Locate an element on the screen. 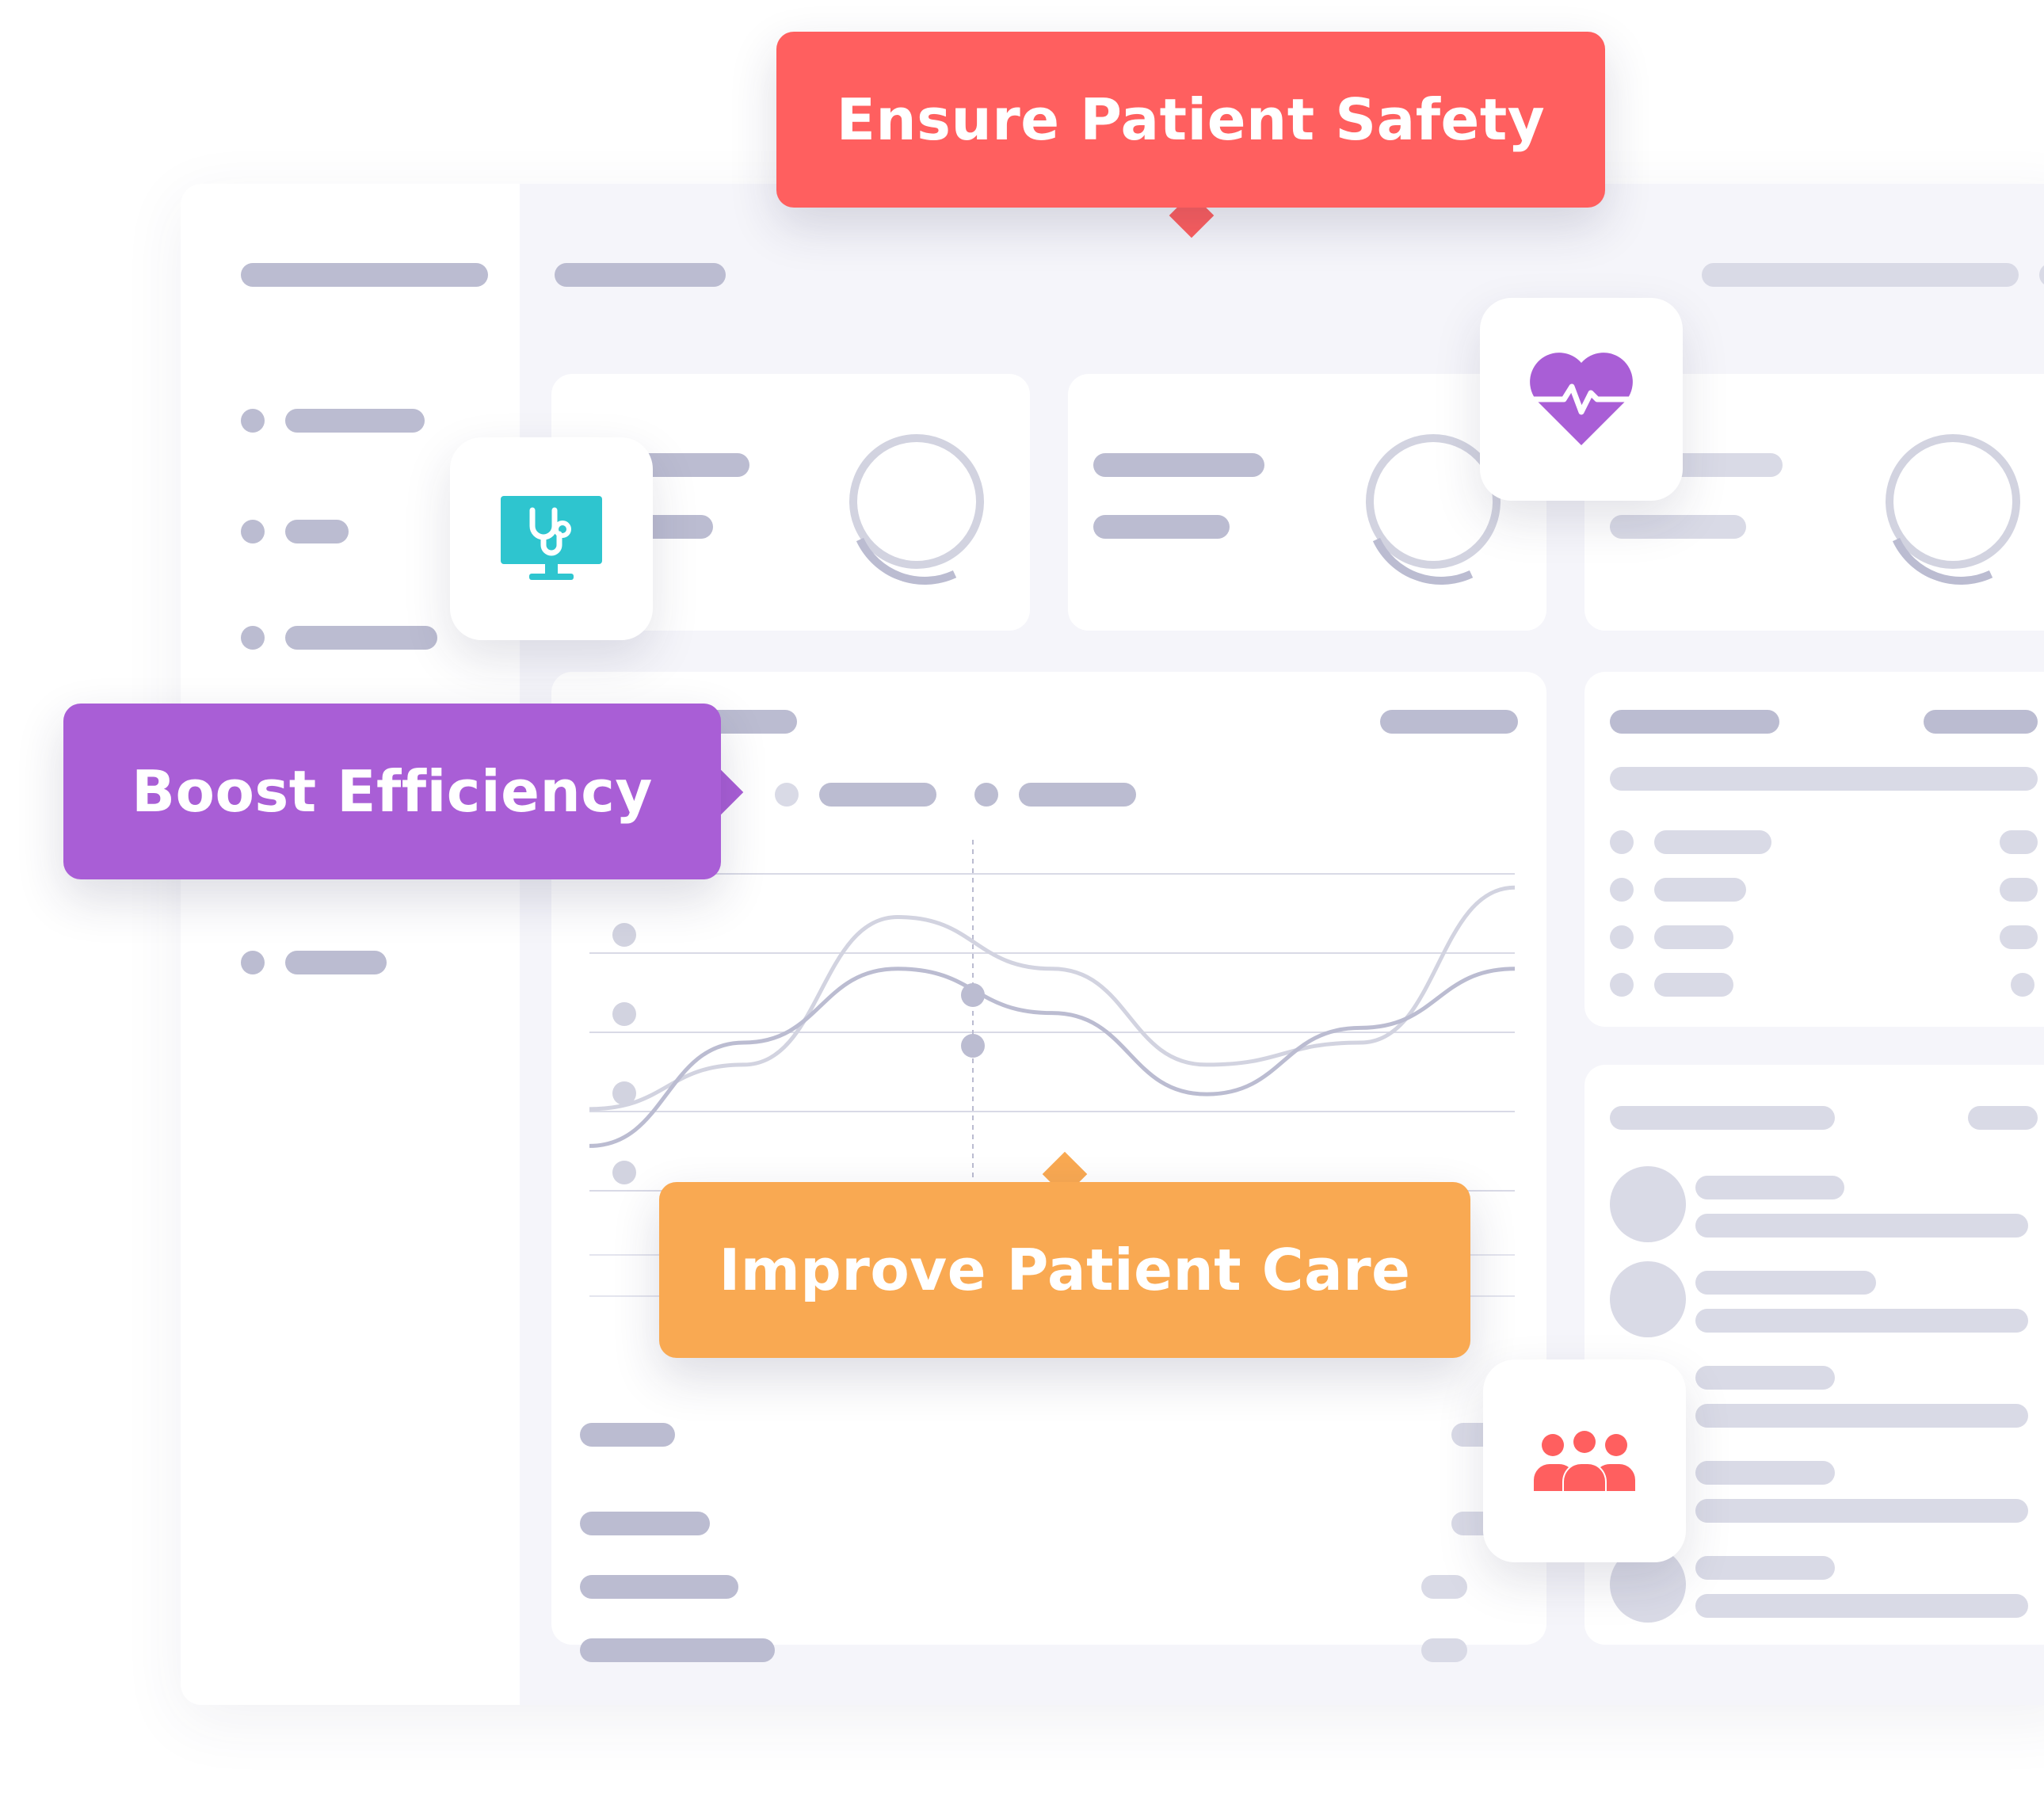 The width and height of the screenshot is (2044, 1800). care-callout-label: Improve Patient Care is located at coordinates (1065, 1270).